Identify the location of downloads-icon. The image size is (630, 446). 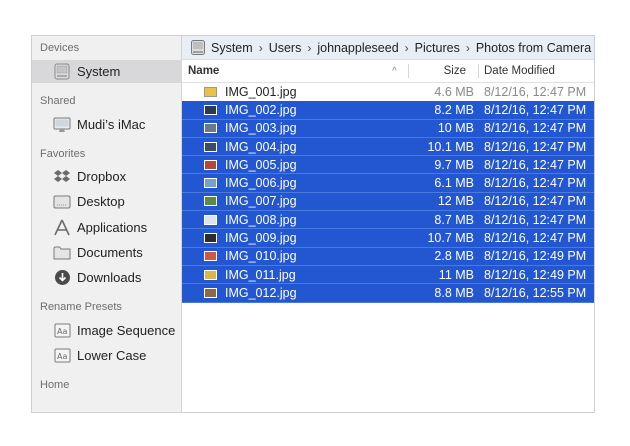
(62, 278).